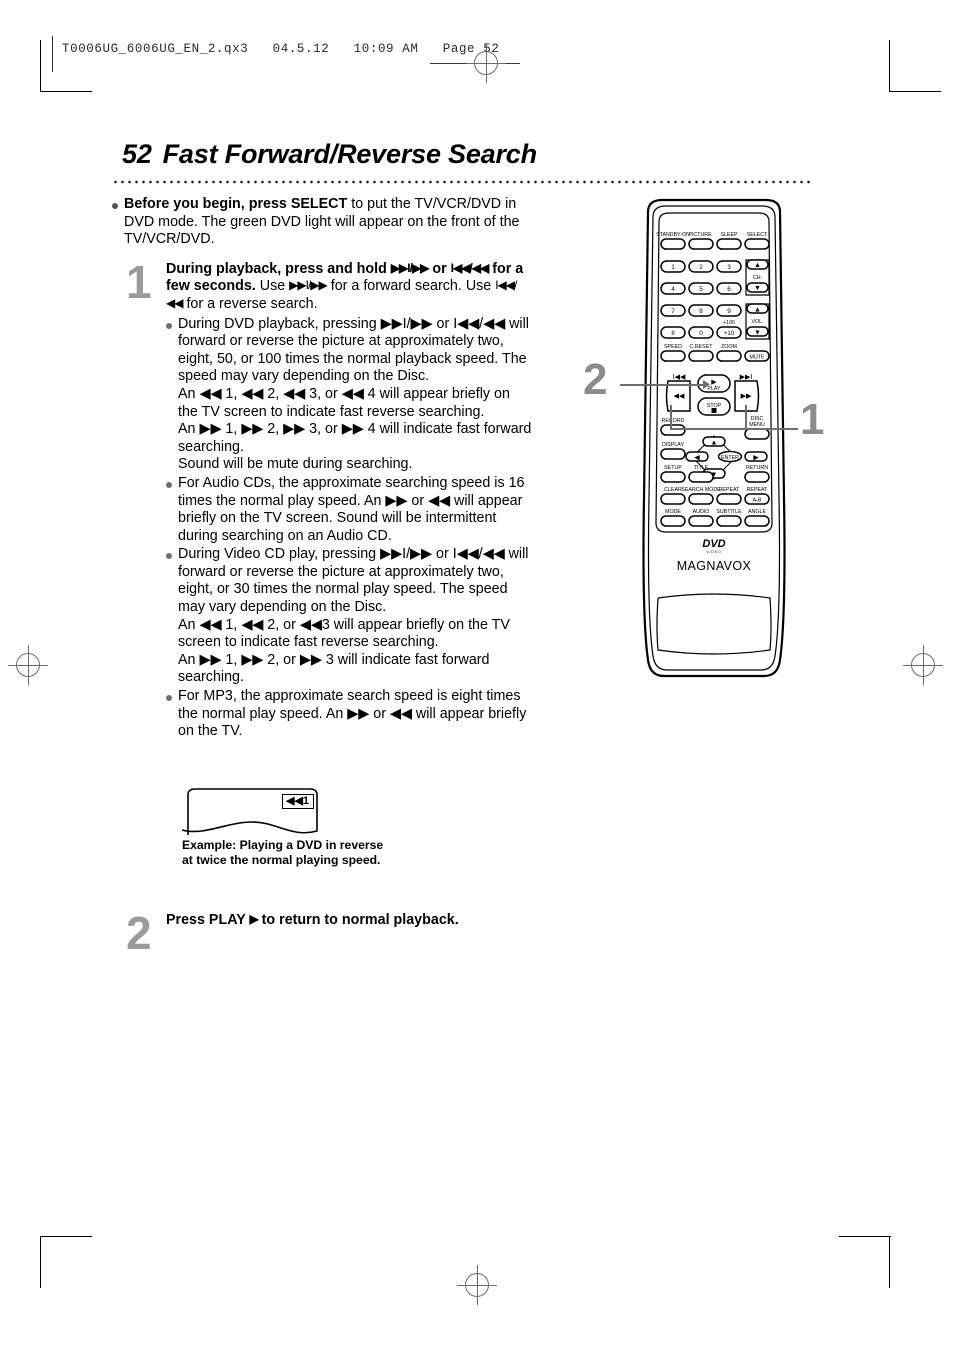 The image size is (954, 1351). What do you see at coordinates (702, 347) in the screenshot?
I see `svg-text: C.RESET` at bounding box center [702, 347].